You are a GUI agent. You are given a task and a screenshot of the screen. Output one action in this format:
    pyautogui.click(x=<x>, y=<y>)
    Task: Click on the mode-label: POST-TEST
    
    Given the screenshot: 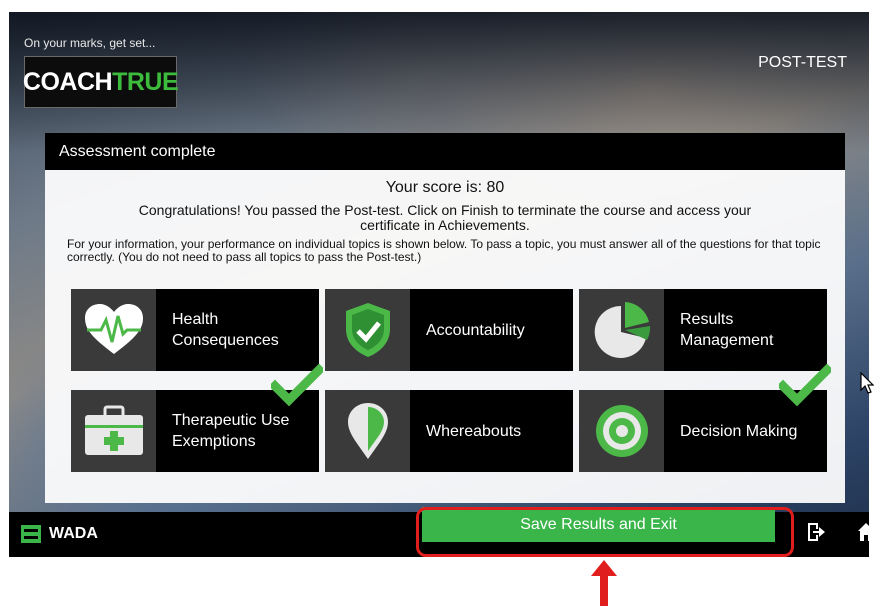 What is the action you would take?
    pyautogui.click(x=802, y=62)
    